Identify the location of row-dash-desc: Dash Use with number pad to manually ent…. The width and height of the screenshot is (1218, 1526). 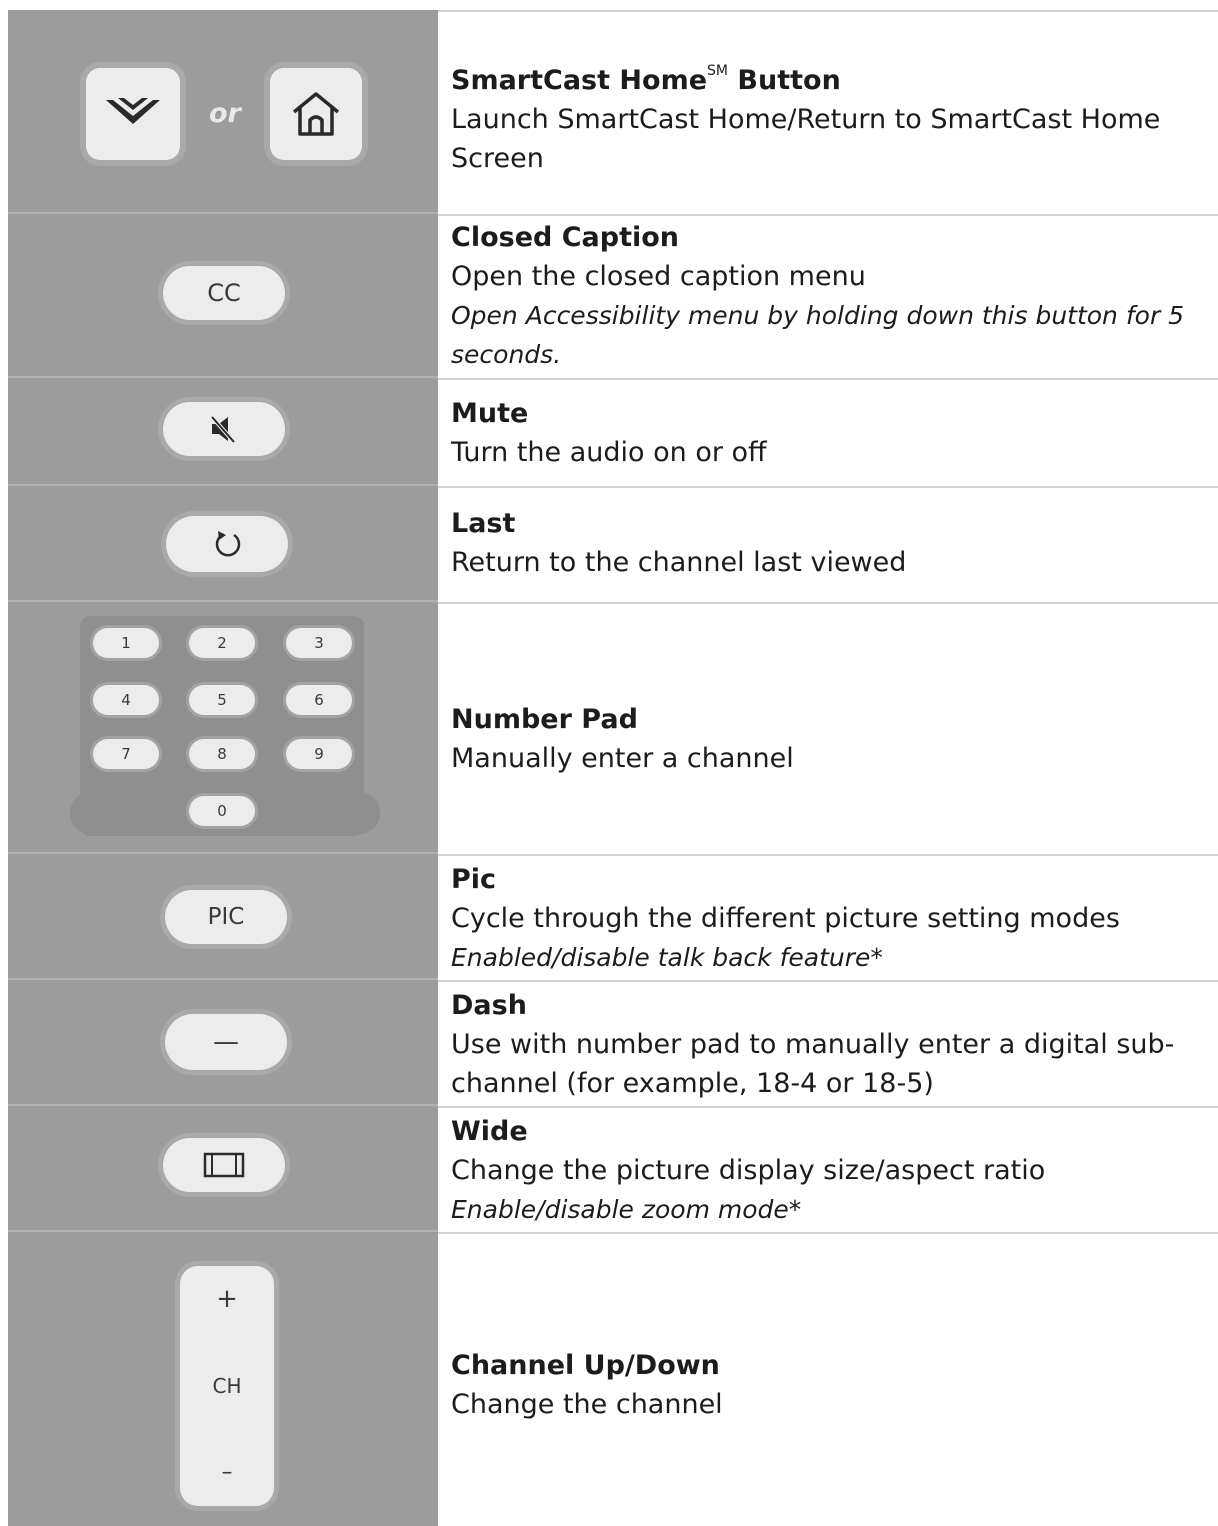
(830, 1044).